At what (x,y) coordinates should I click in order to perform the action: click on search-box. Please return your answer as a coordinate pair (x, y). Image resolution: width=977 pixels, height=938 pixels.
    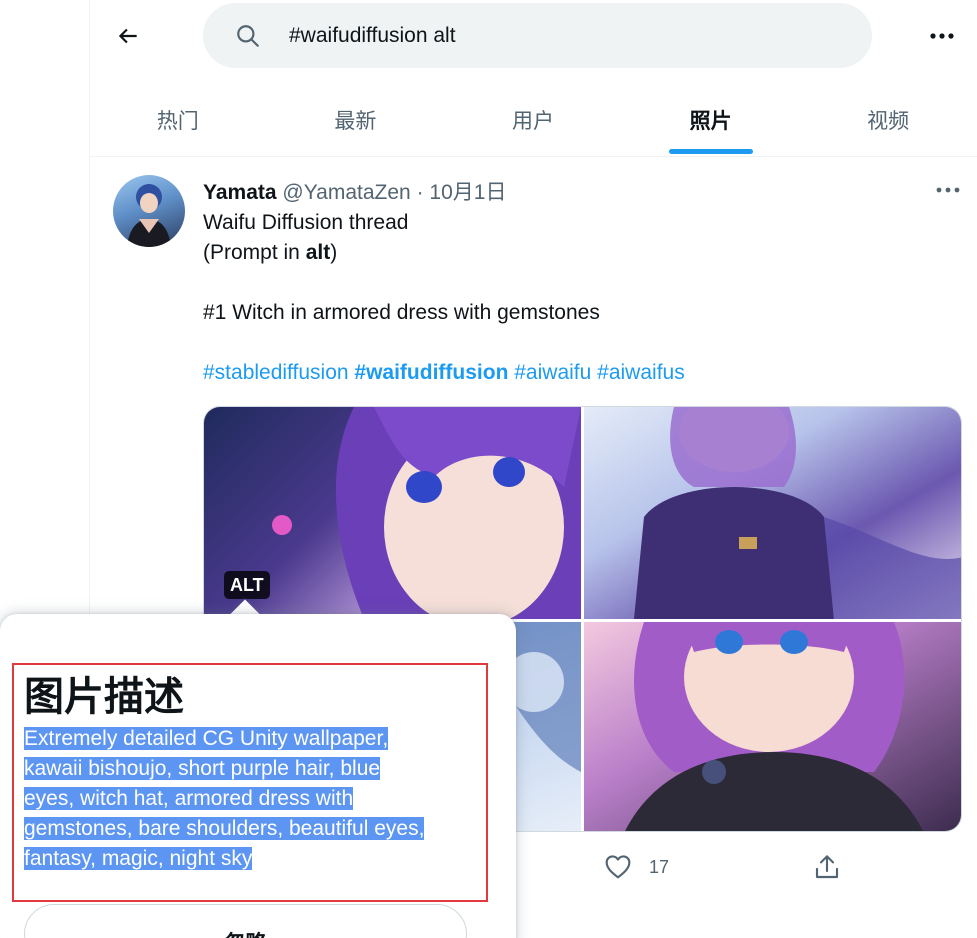
    Looking at the image, I should click on (537, 35).